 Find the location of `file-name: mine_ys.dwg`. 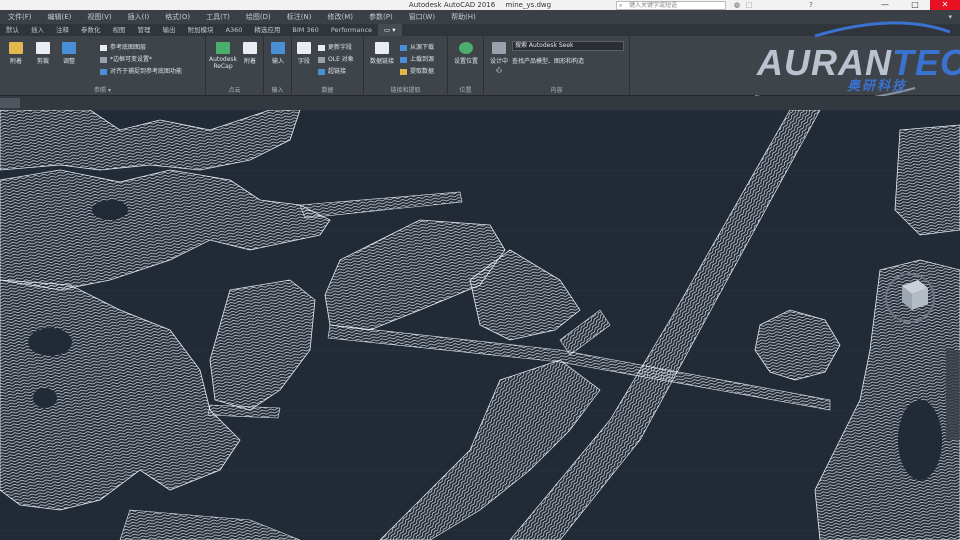

file-name: mine_ys.dwg is located at coordinates (528, 5).